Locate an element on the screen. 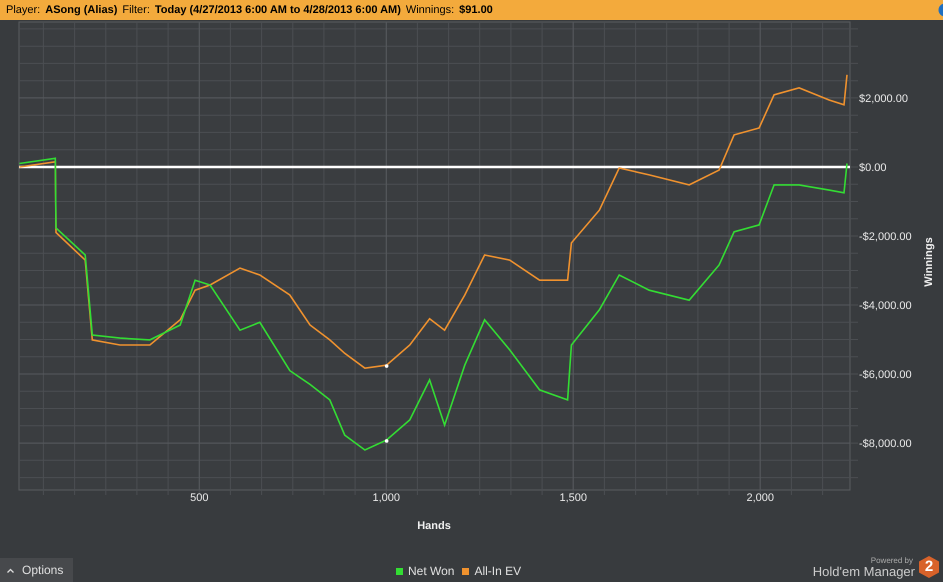 The image size is (943, 582). player-label: Player: is located at coordinates (23, 10).